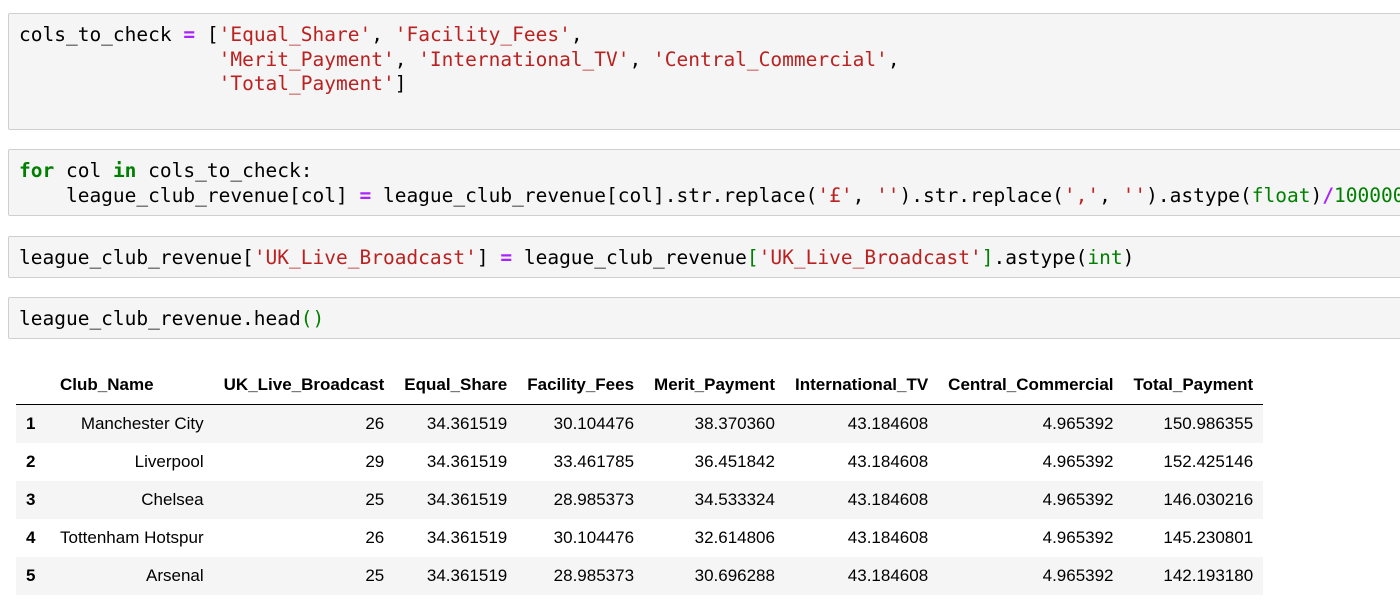 This screenshot has width=1400, height=608. What do you see at coordinates (1208, 575) in the screenshot?
I see `table-cell: 142.193180` at bounding box center [1208, 575].